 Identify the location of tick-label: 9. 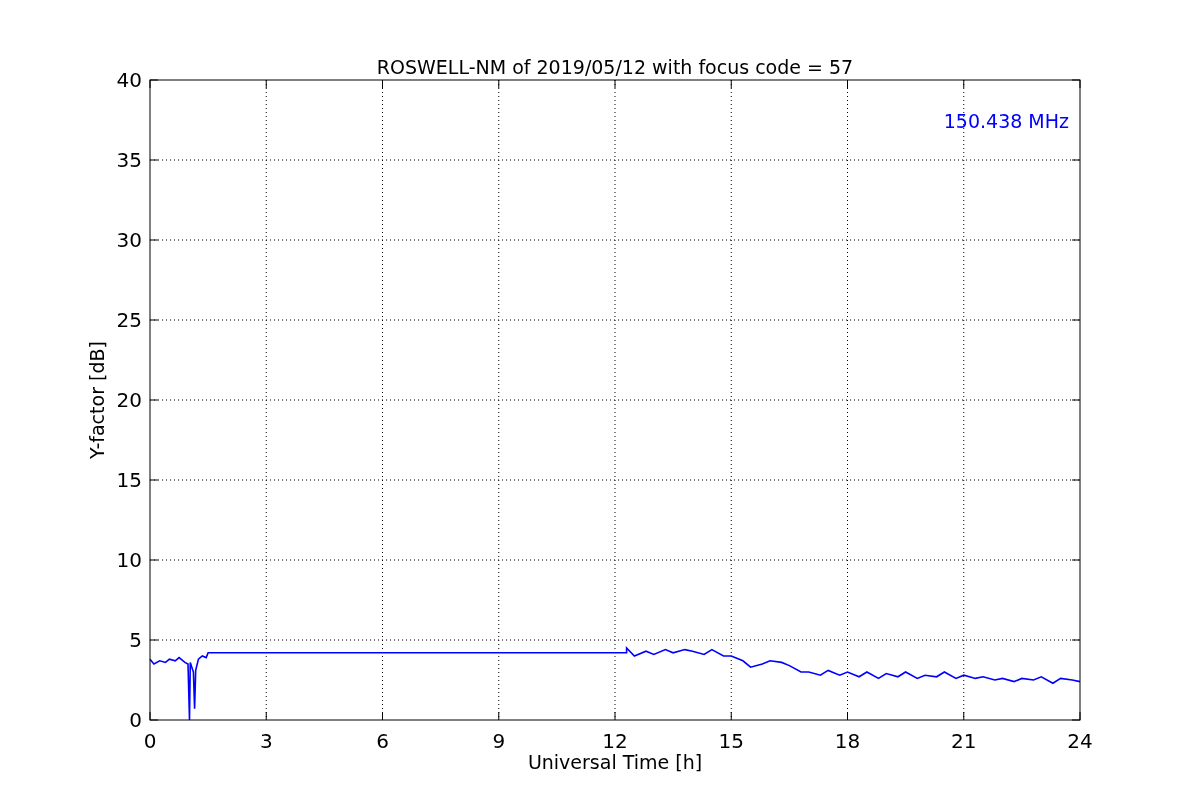
(499, 741).